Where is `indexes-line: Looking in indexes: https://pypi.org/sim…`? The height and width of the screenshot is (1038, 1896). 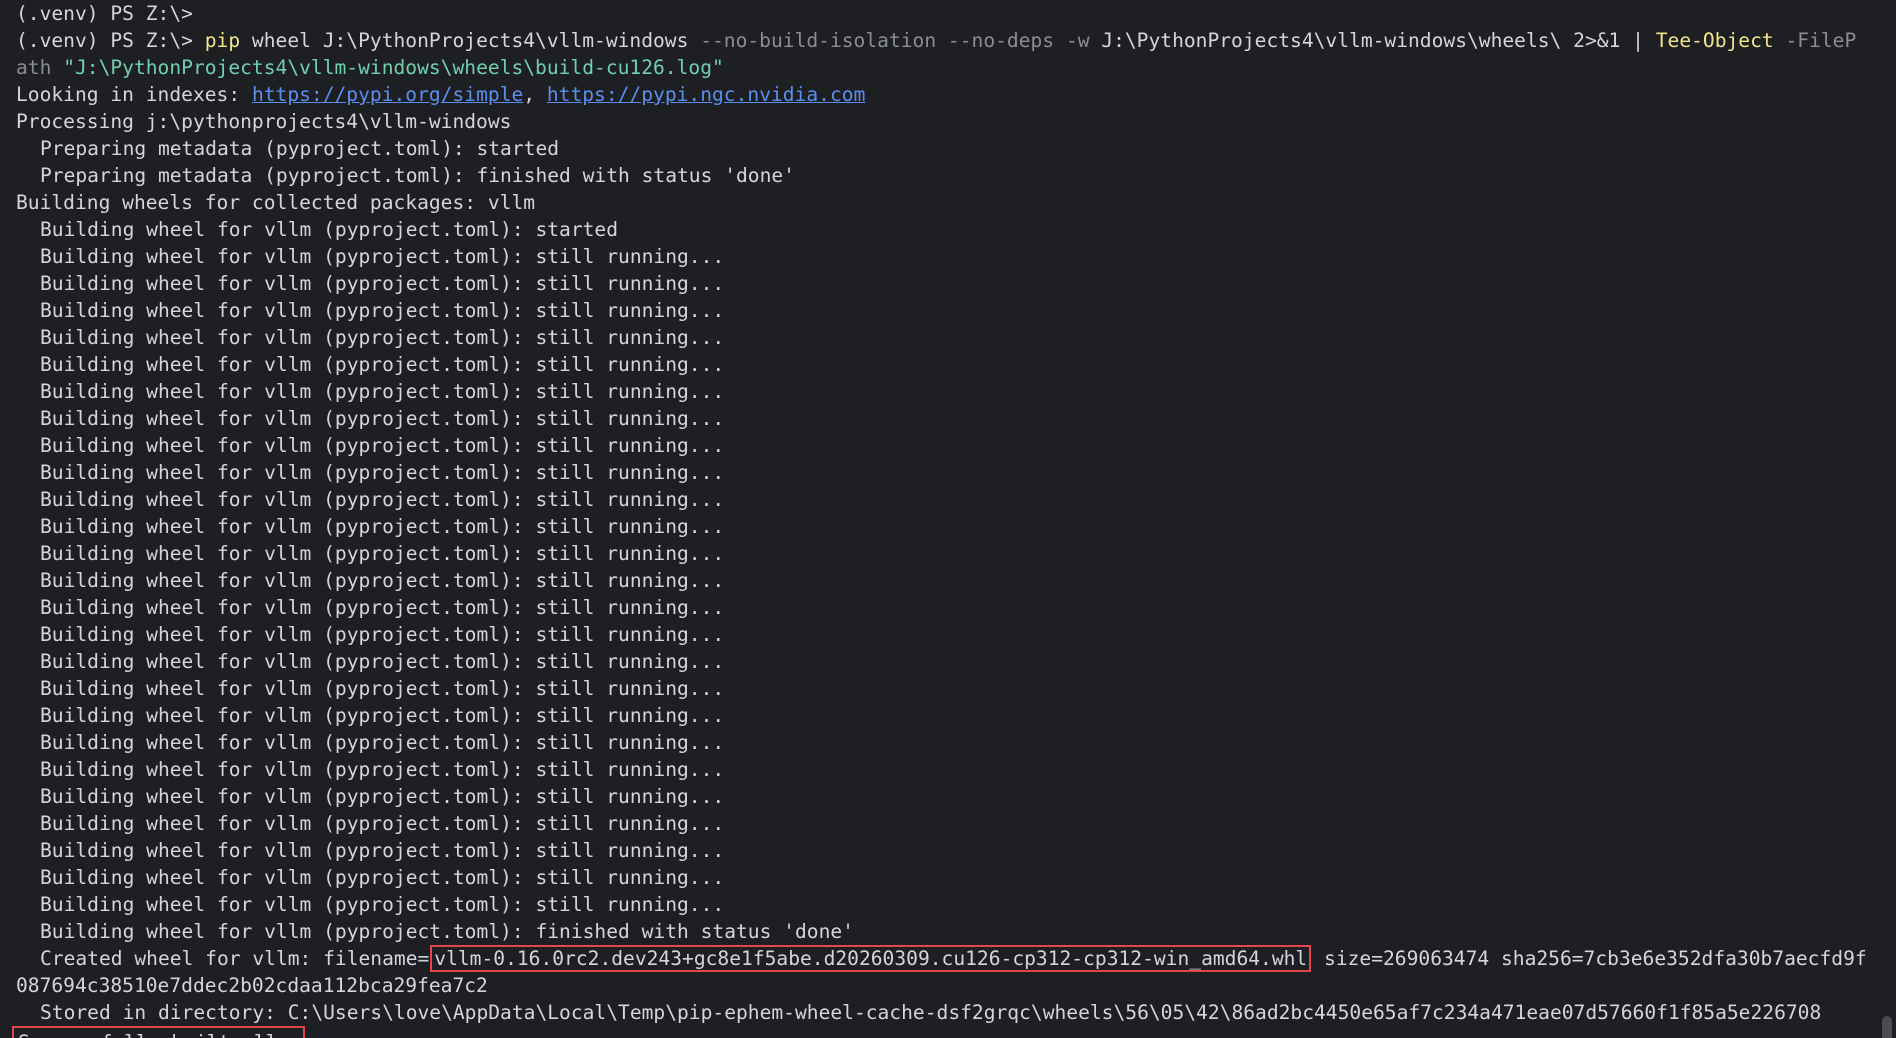 indexes-line: Looking in indexes: https://pypi.org/sim… is located at coordinates (956, 94).